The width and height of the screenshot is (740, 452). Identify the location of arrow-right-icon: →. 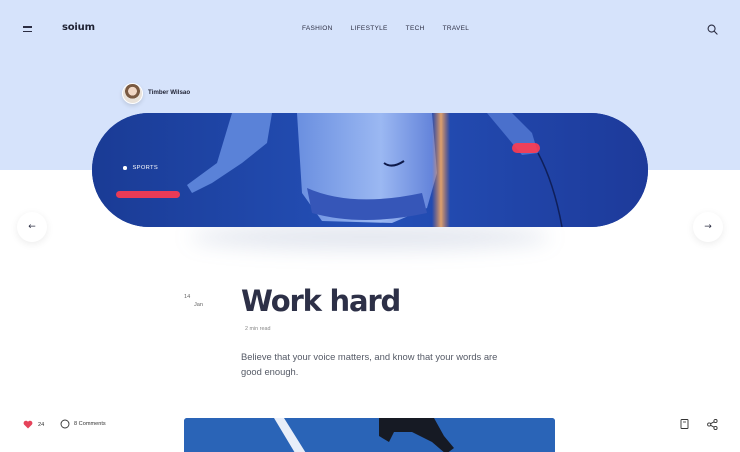
(708, 227).